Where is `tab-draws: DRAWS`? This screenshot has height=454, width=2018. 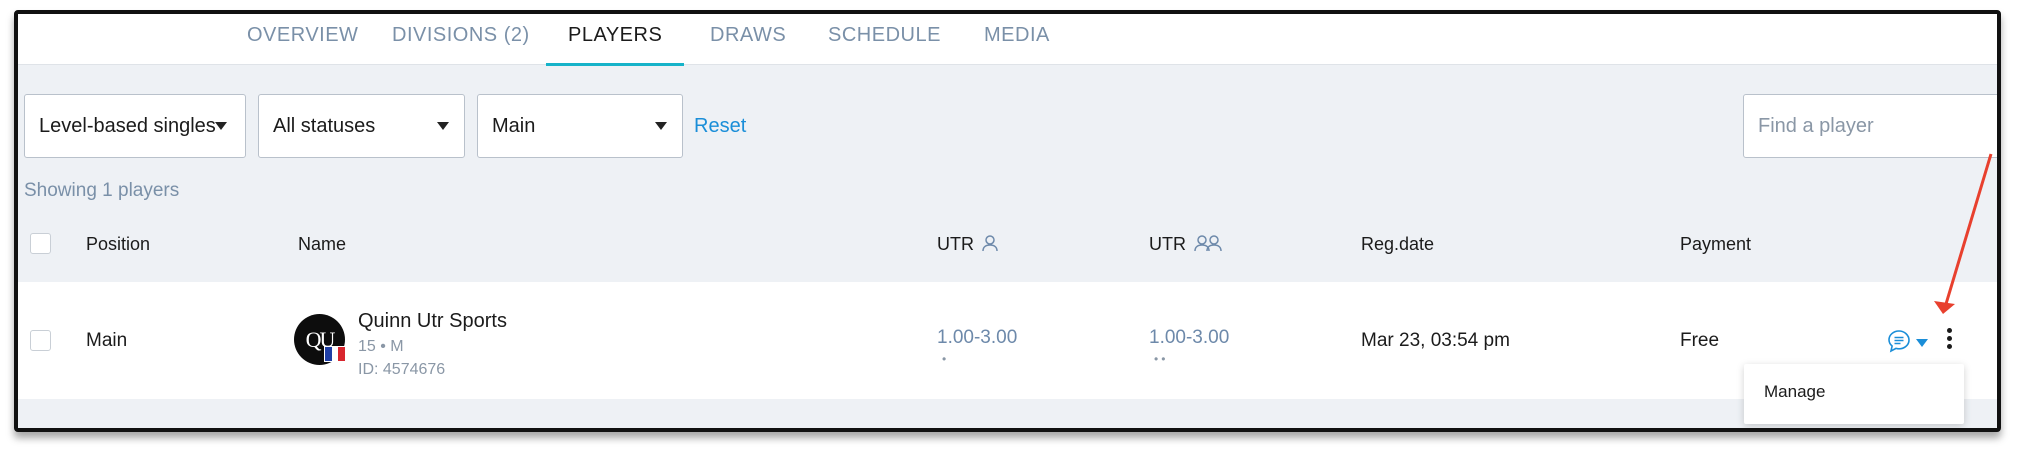
tab-draws: DRAWS is located at coordinates (748, 39).